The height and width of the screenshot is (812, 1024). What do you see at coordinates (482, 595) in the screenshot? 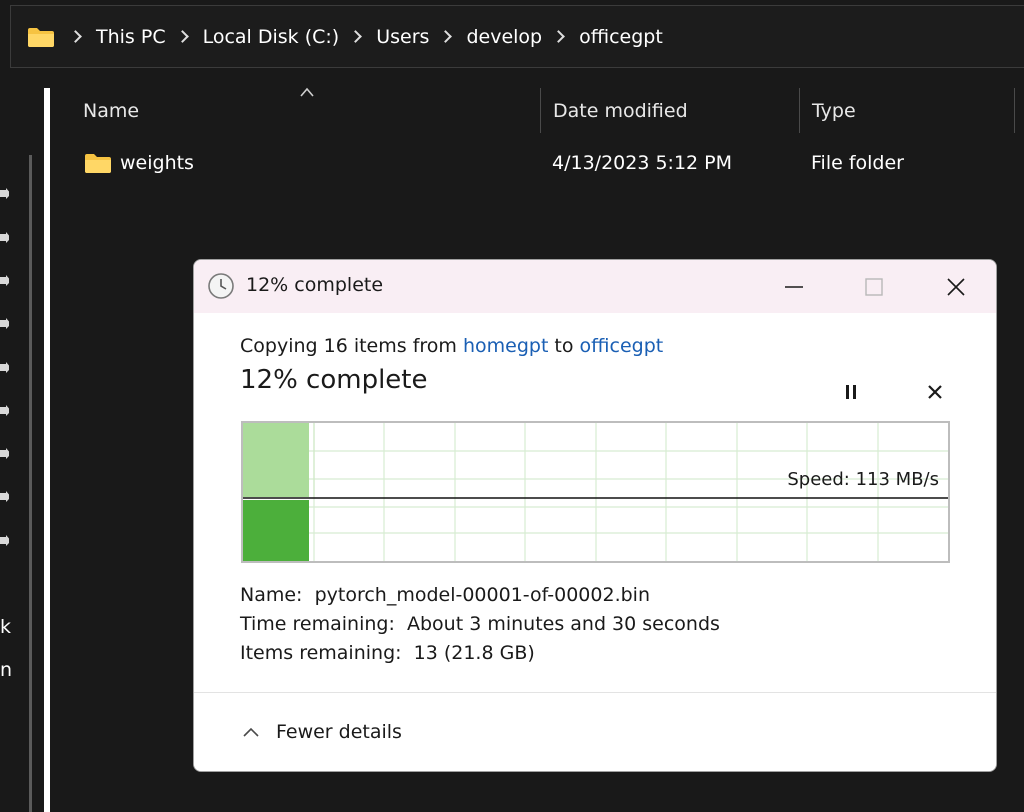
I see `detail-name-value: pytorch_model-00001-of-00002.bin` at bounding box center [482, 595].